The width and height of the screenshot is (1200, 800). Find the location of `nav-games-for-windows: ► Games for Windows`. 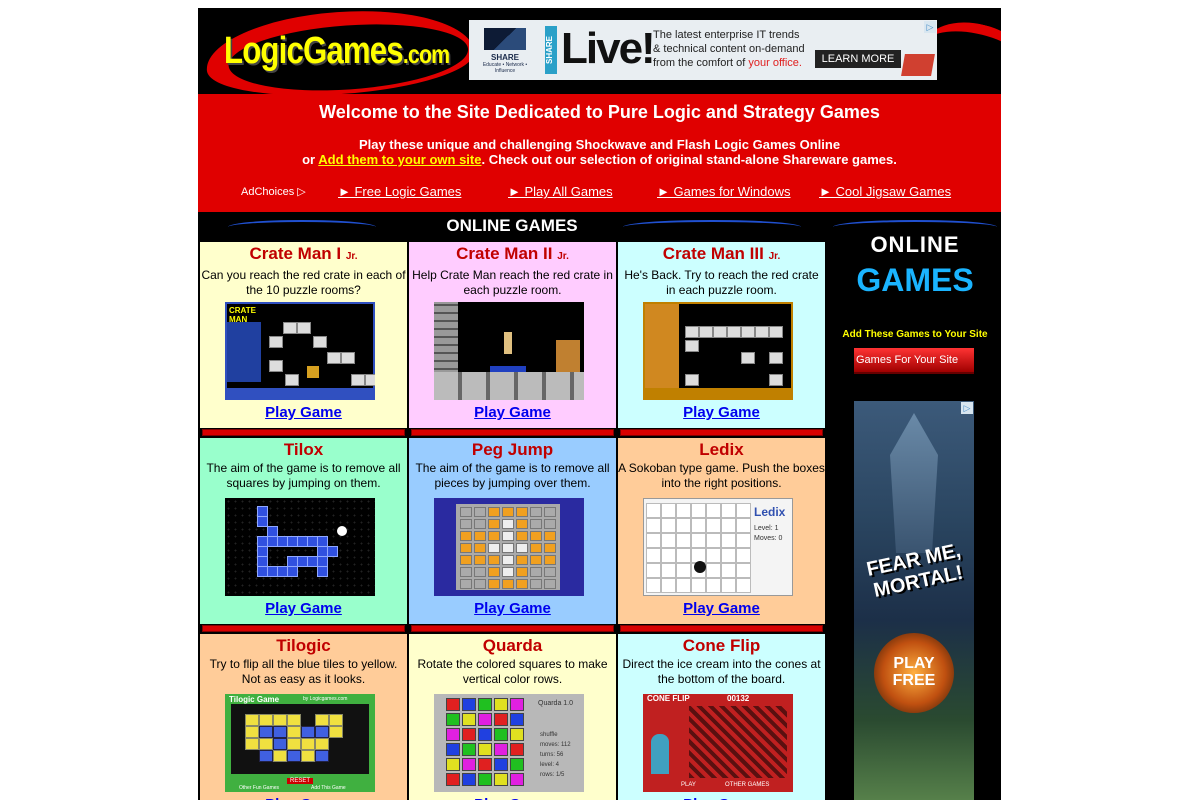

nav-games-for-windows: ► Games for Windows is located at coordinates (724, 191).